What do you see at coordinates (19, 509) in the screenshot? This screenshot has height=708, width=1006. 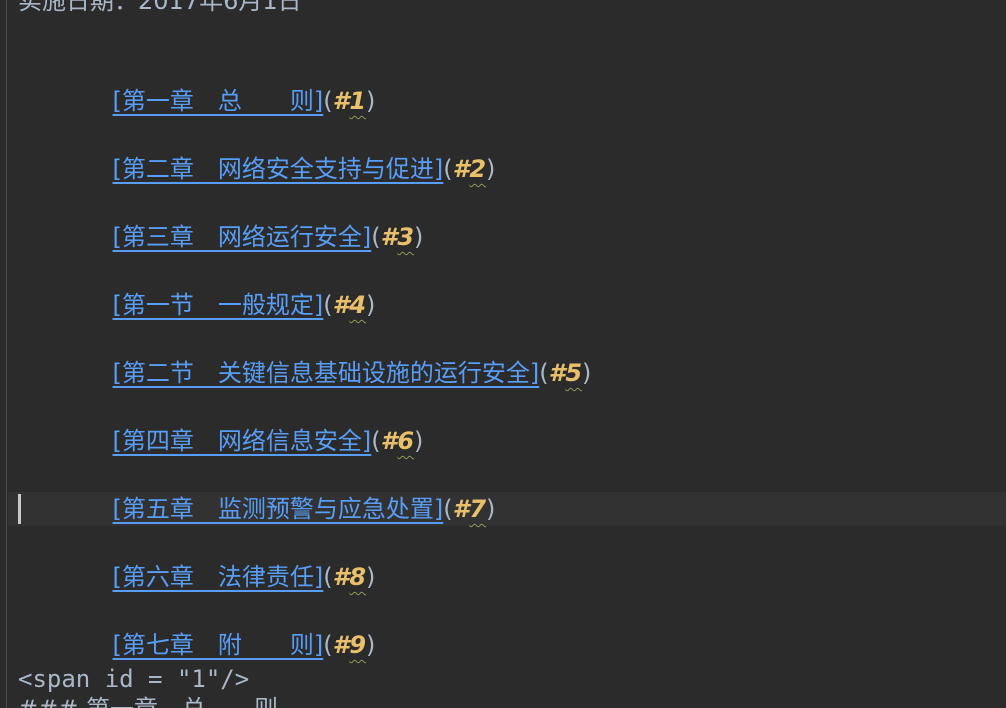 I see `text-caret` at bounding box center [19, 509].